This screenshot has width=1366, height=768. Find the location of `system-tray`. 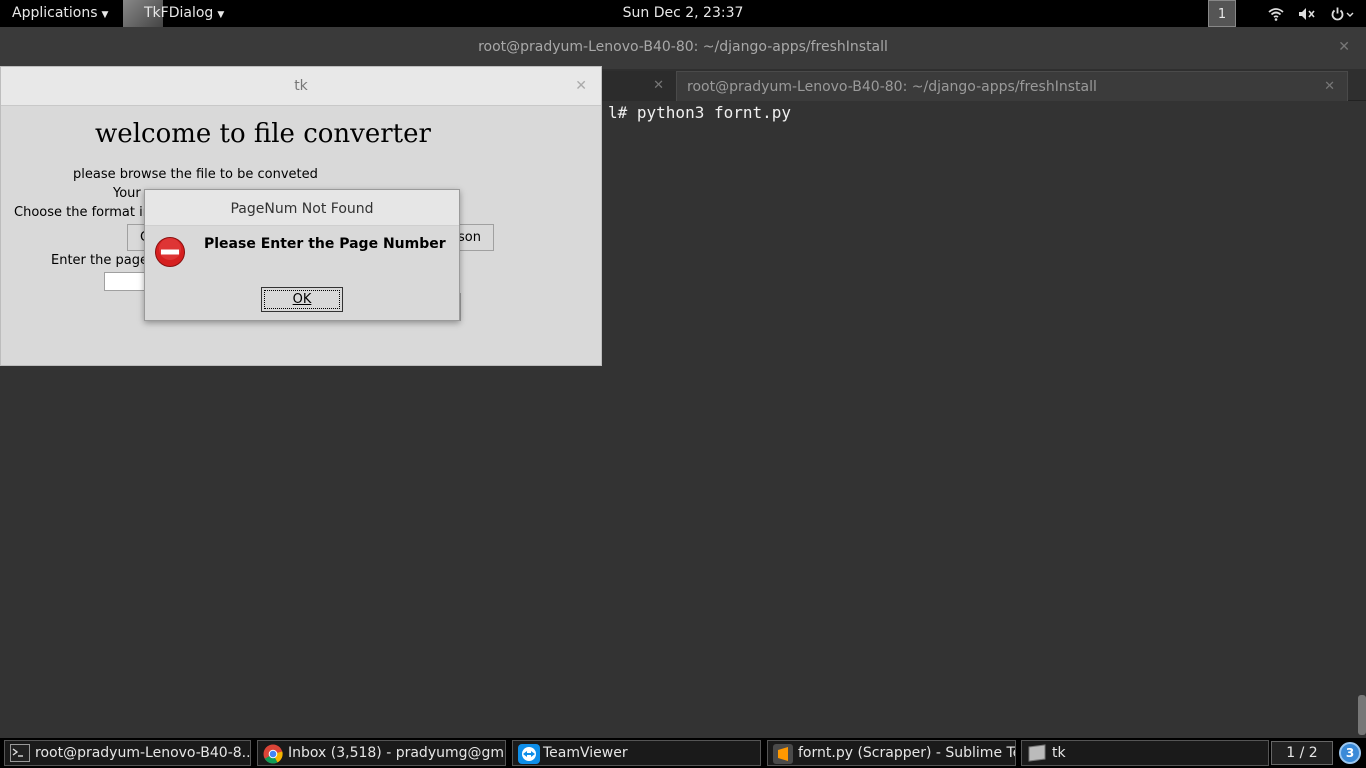

system-tray is located at coordinates (1311, 13).